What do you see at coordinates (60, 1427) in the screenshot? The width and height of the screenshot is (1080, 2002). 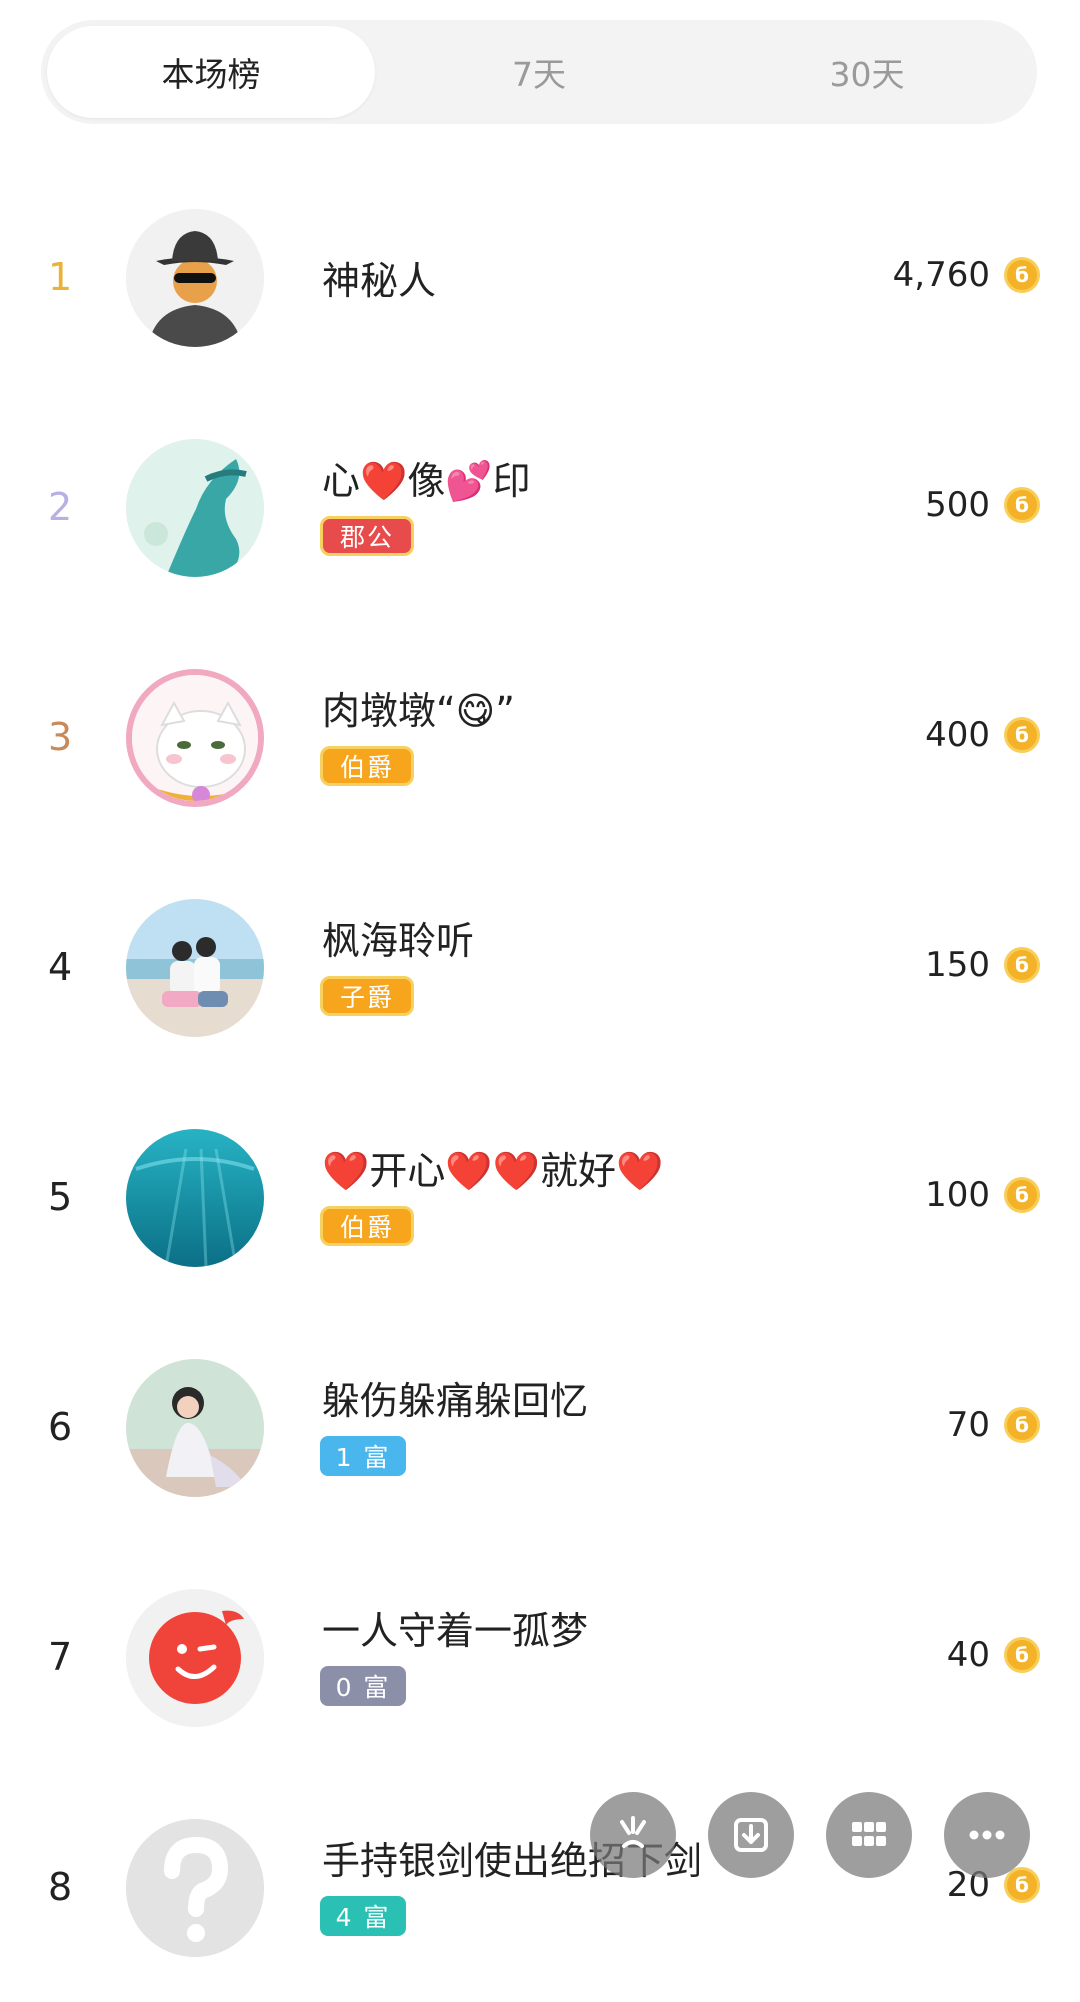 I see `rank-number: 6` at bounding box center [60, 1427].